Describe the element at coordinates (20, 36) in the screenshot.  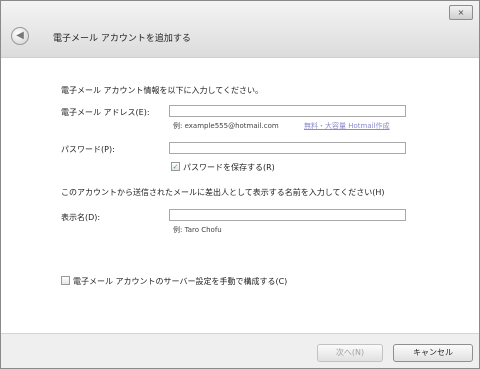
I see `back-arrow-icon: ◀` at that location.